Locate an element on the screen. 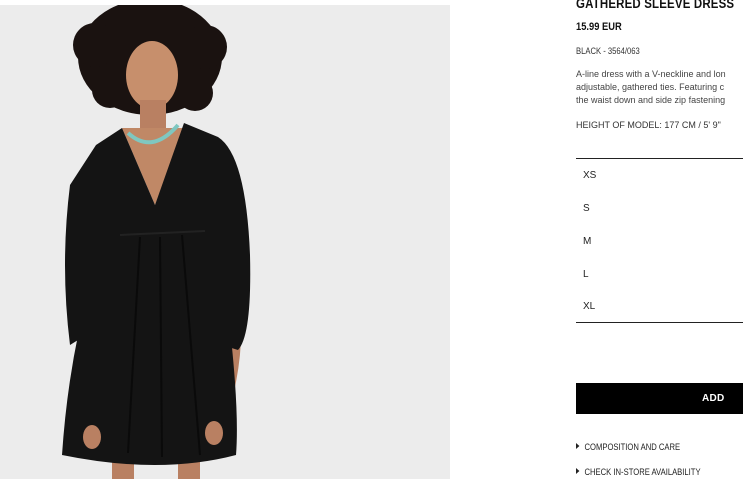 The width and height of the screenshot is (743, 479). product-color-reference: BLACK - 3564/063 is located at coordinates (608, 51).